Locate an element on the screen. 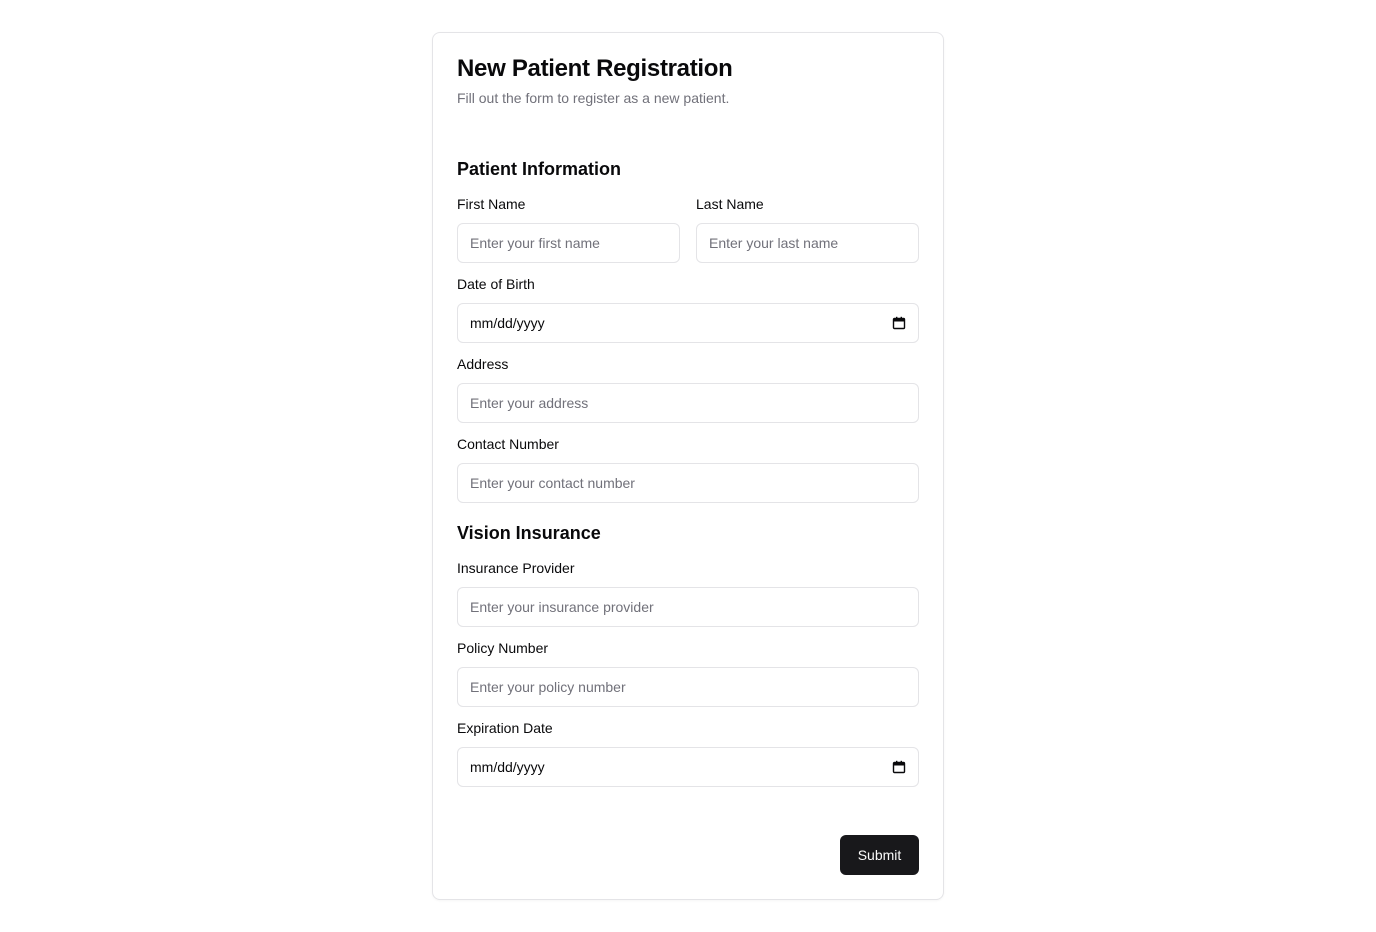 The width and height of the screenshot is (1376, 932). section-heading-patient-information: Patient Information is located at coordinates (539, 169).